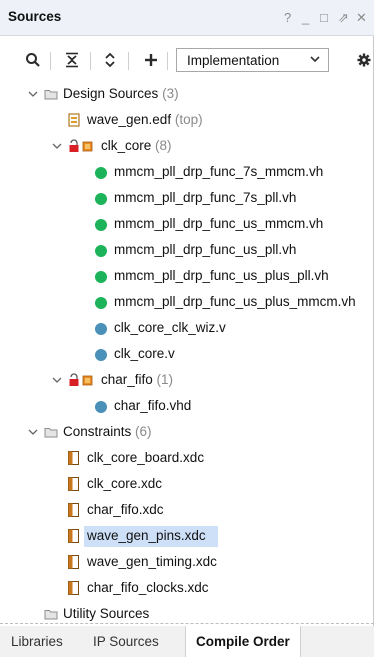 This screenshot has height=657, width=376. What do you see at coordinates (219, 171) in the screenshot?
I see `file-name: mmcm_pll_drp_func_7s_mmcm.vh` at bounding box center [219, 171].